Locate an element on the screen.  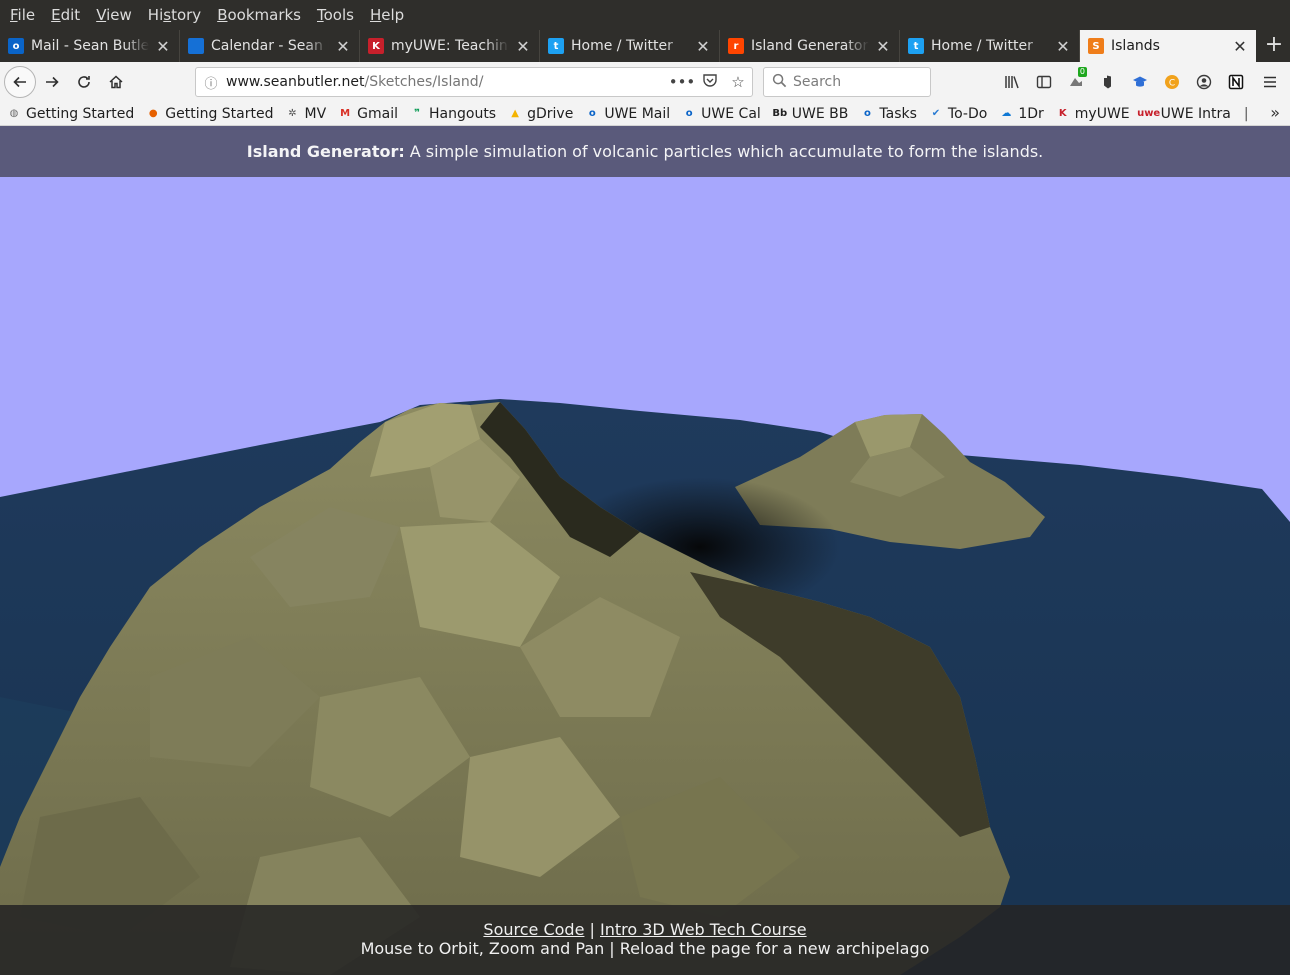
gear-icon: ✲ is located at coordinates (292, 113).